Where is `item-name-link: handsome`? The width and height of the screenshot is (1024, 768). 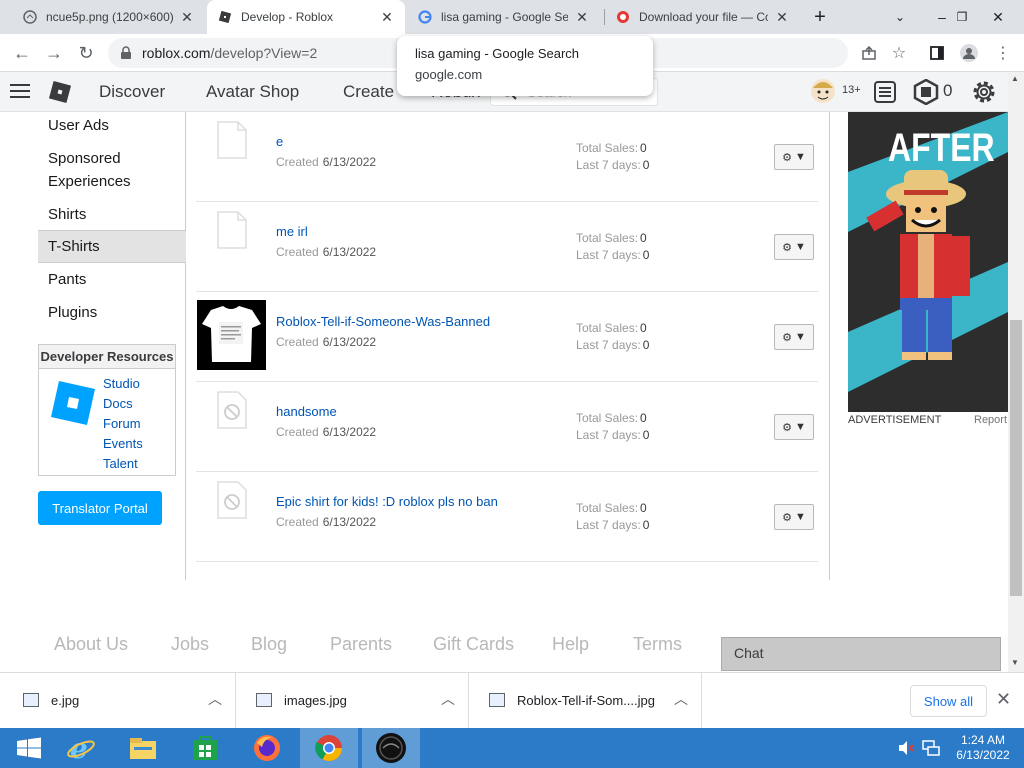 item-name-link: handsome is located at coordinates (306, 411).